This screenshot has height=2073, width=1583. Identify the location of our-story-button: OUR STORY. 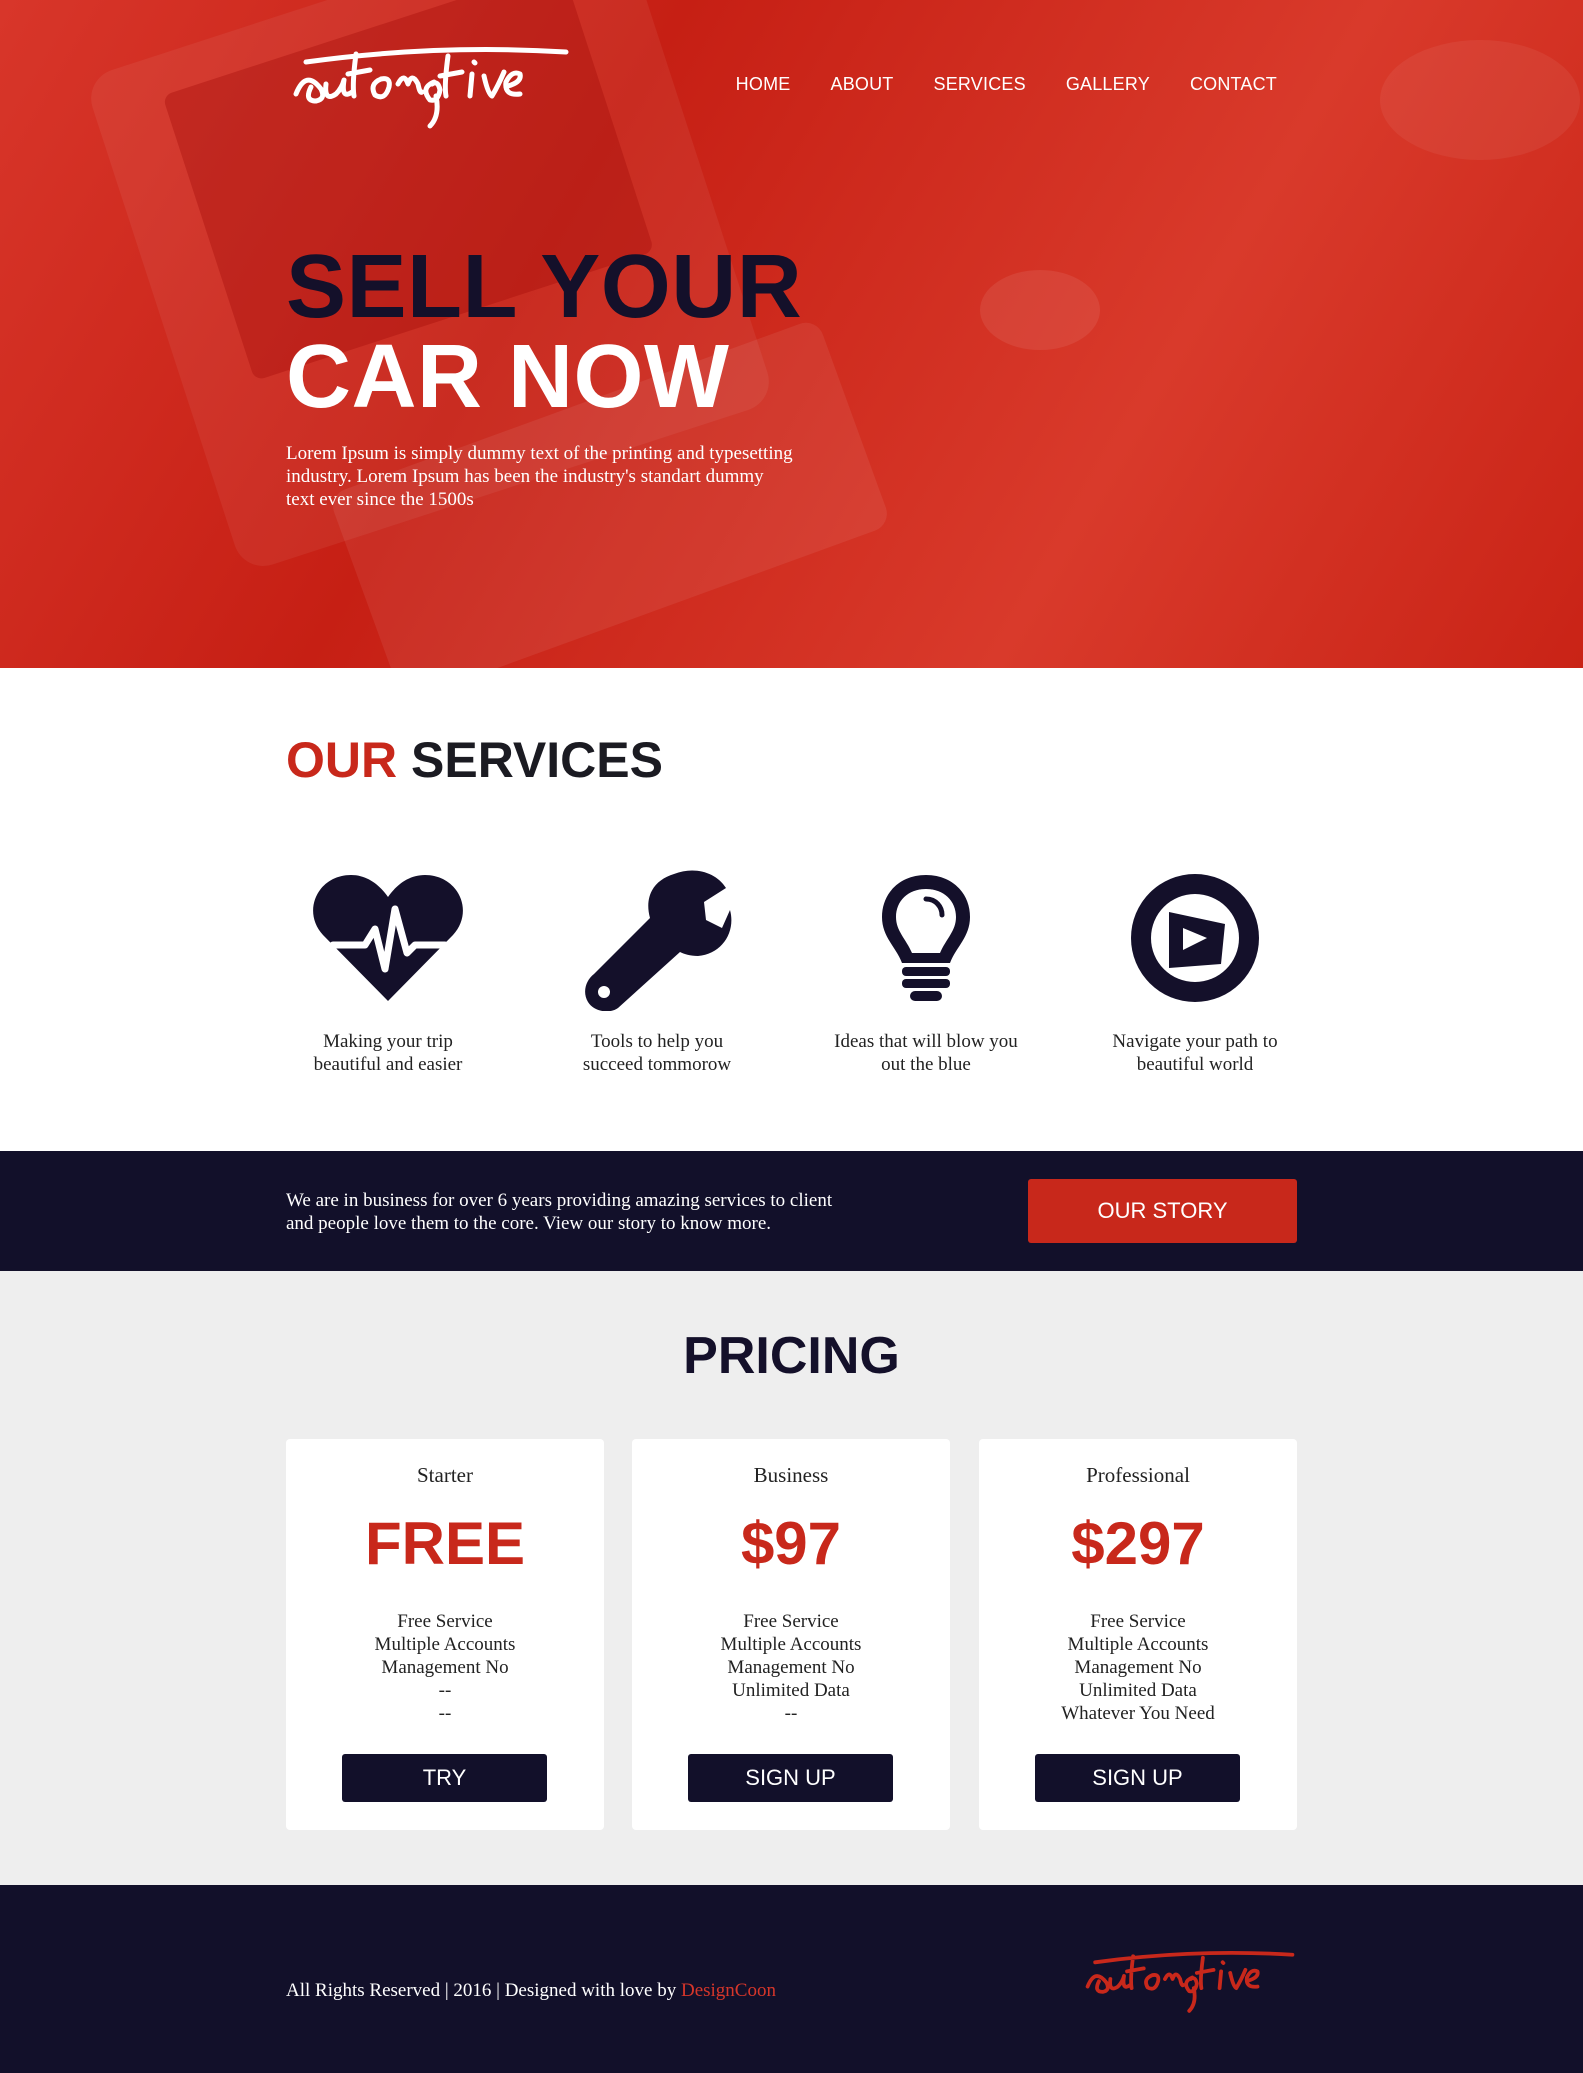
(1162, 1211).